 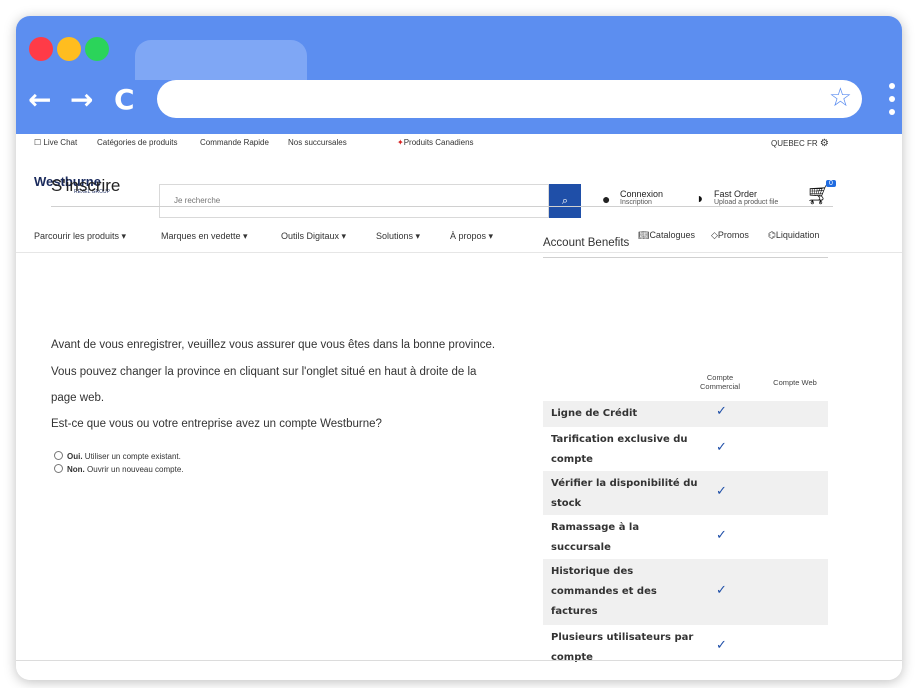 What do you see at coordinates (714, 235) in the screenshot?
I see `tag-icon: ◇` at bounding box center [714, 235].